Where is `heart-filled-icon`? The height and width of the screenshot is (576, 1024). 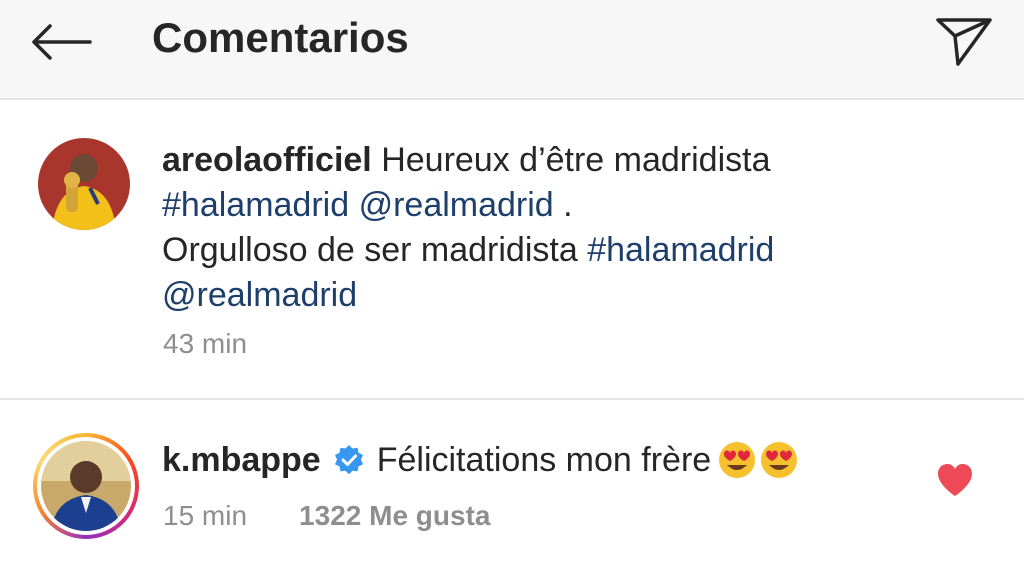 heart-filled-icon is located at coordinates (955, 480).